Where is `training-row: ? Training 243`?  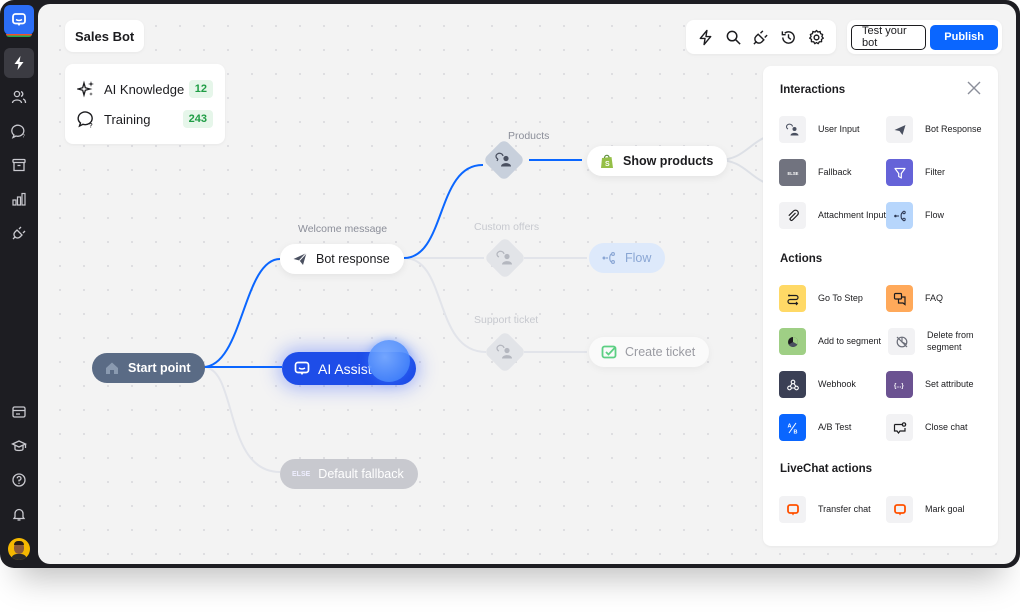
training-row: ? Training 243 is located at coordinates (145, 119).